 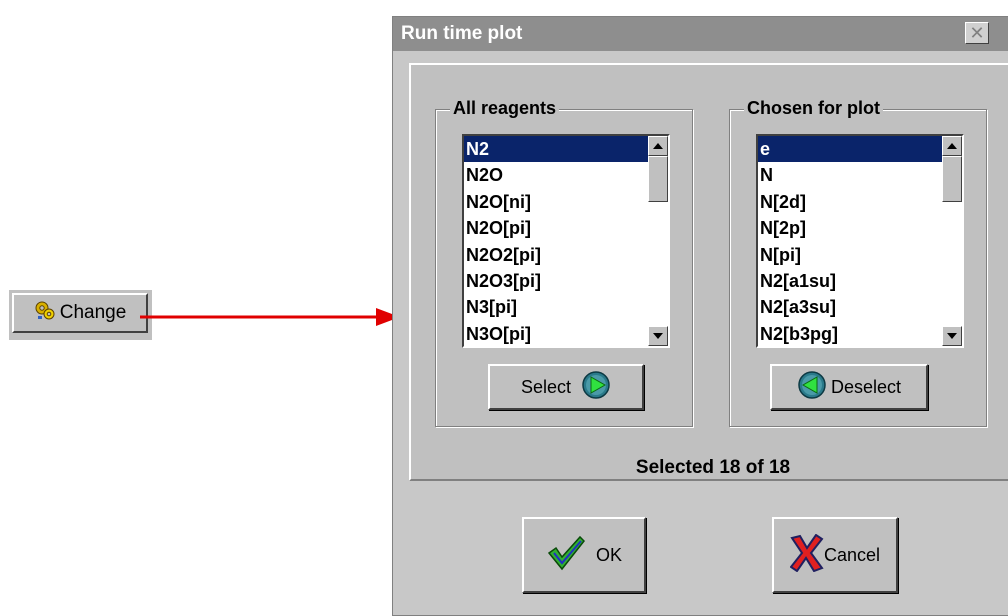 What do you see at coordinates (813, 108) in the screenshot?
I see `chosen-for-plot-title: Chosen for plot` at bounding box center [813, 108].